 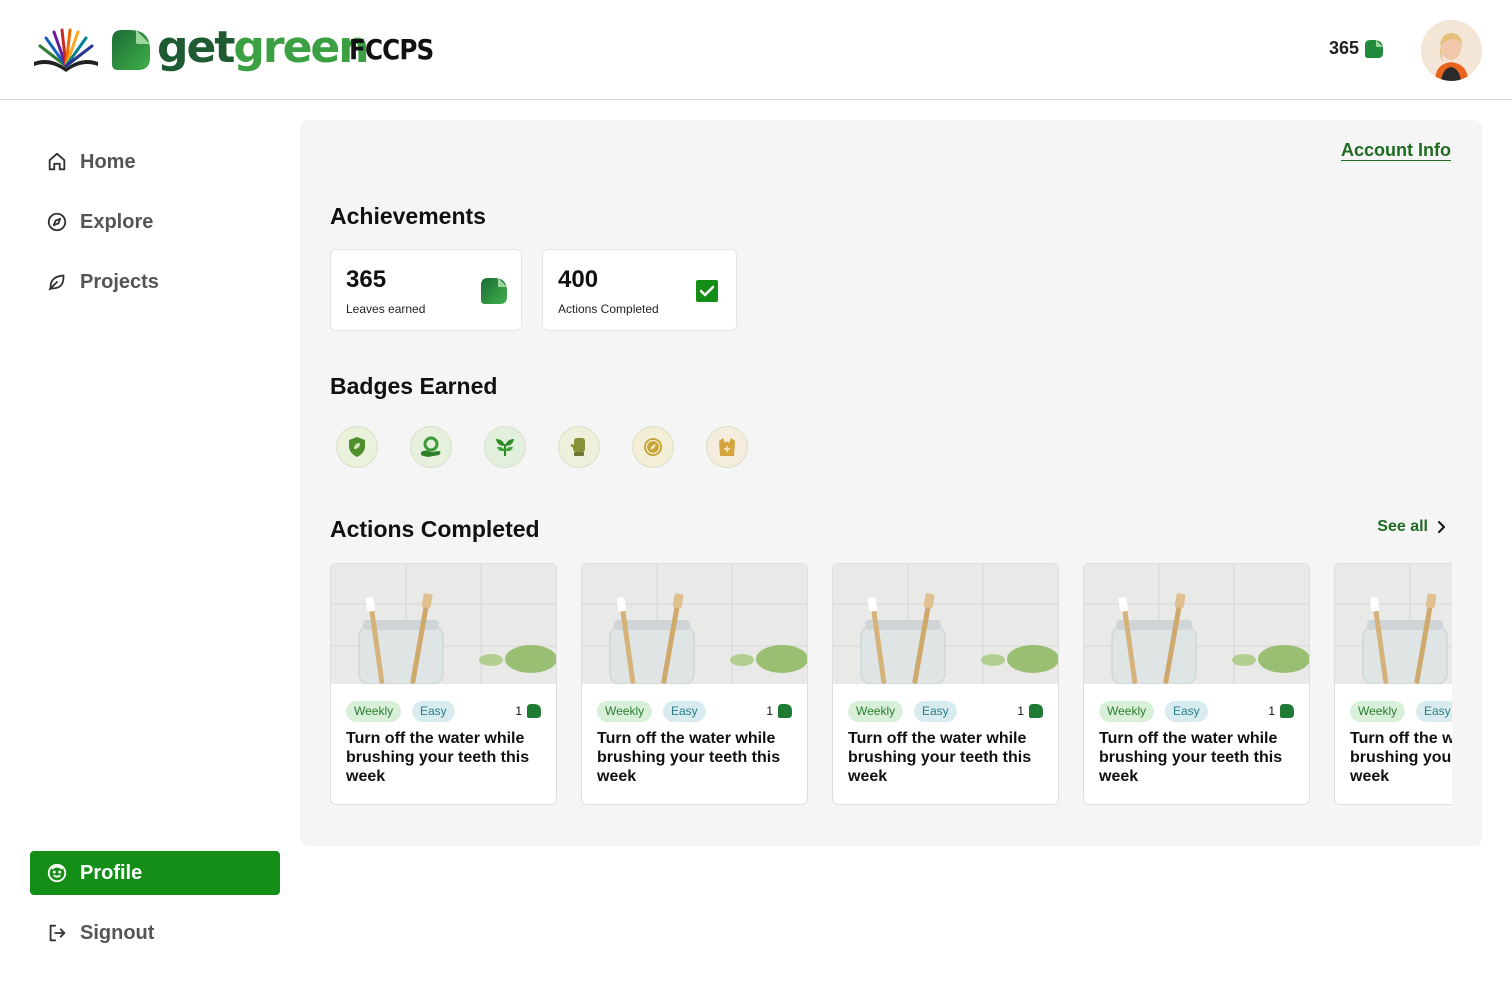 What do you see at coordinates (117, 932) in the screenshot?
I see `sidebar-item-label: Signout` at bounding box center [117, 932].